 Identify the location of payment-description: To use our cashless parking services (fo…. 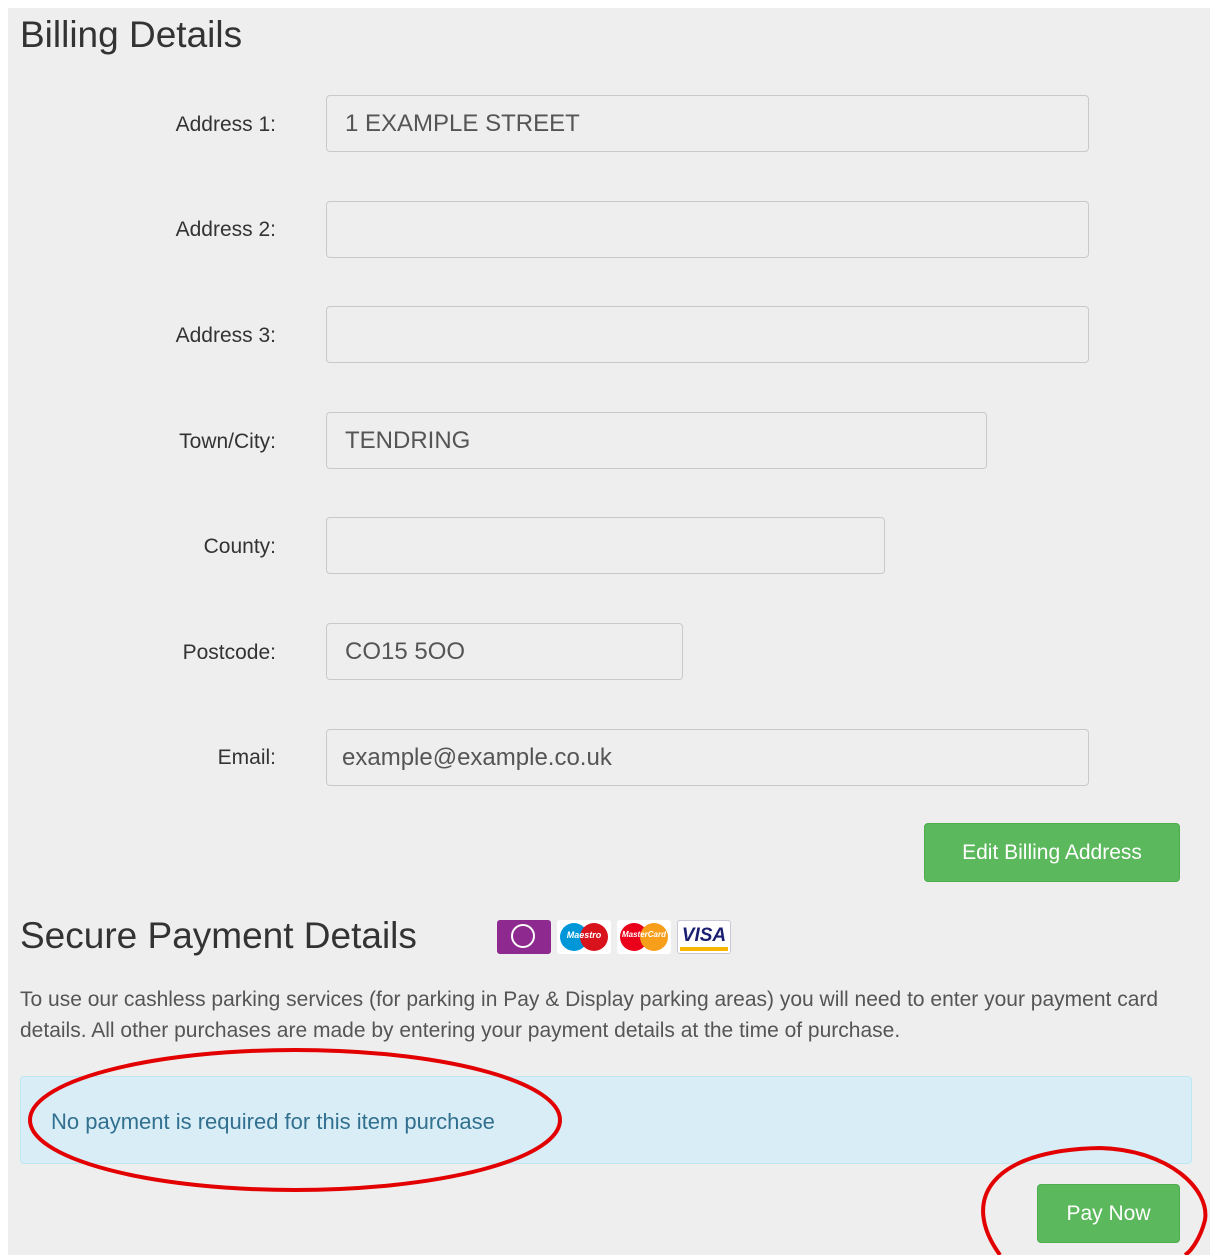
(589, 1015).